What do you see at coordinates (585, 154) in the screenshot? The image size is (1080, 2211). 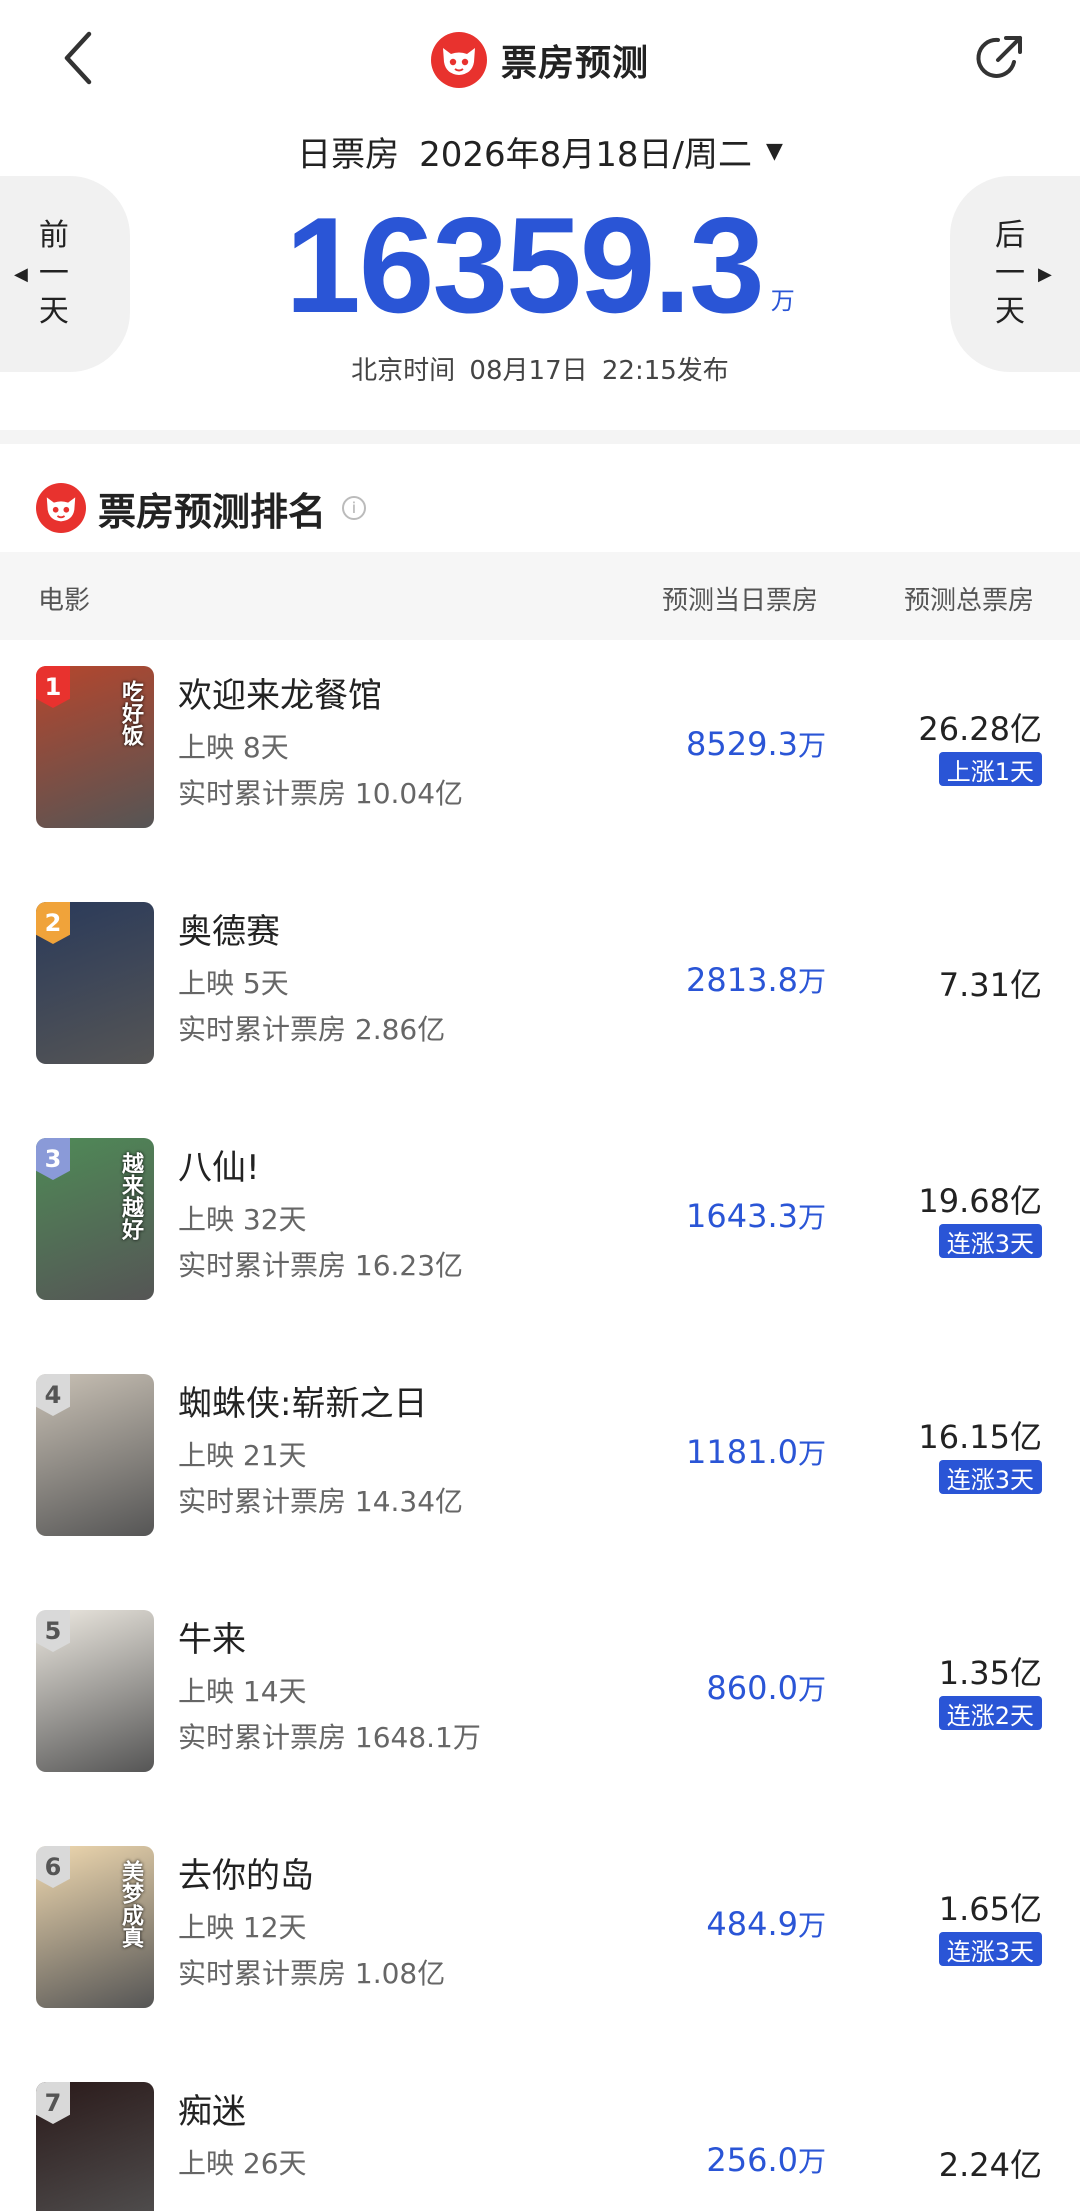 I see `date-value: 2026年8月18日/周二` at bounding box center [585, 154].